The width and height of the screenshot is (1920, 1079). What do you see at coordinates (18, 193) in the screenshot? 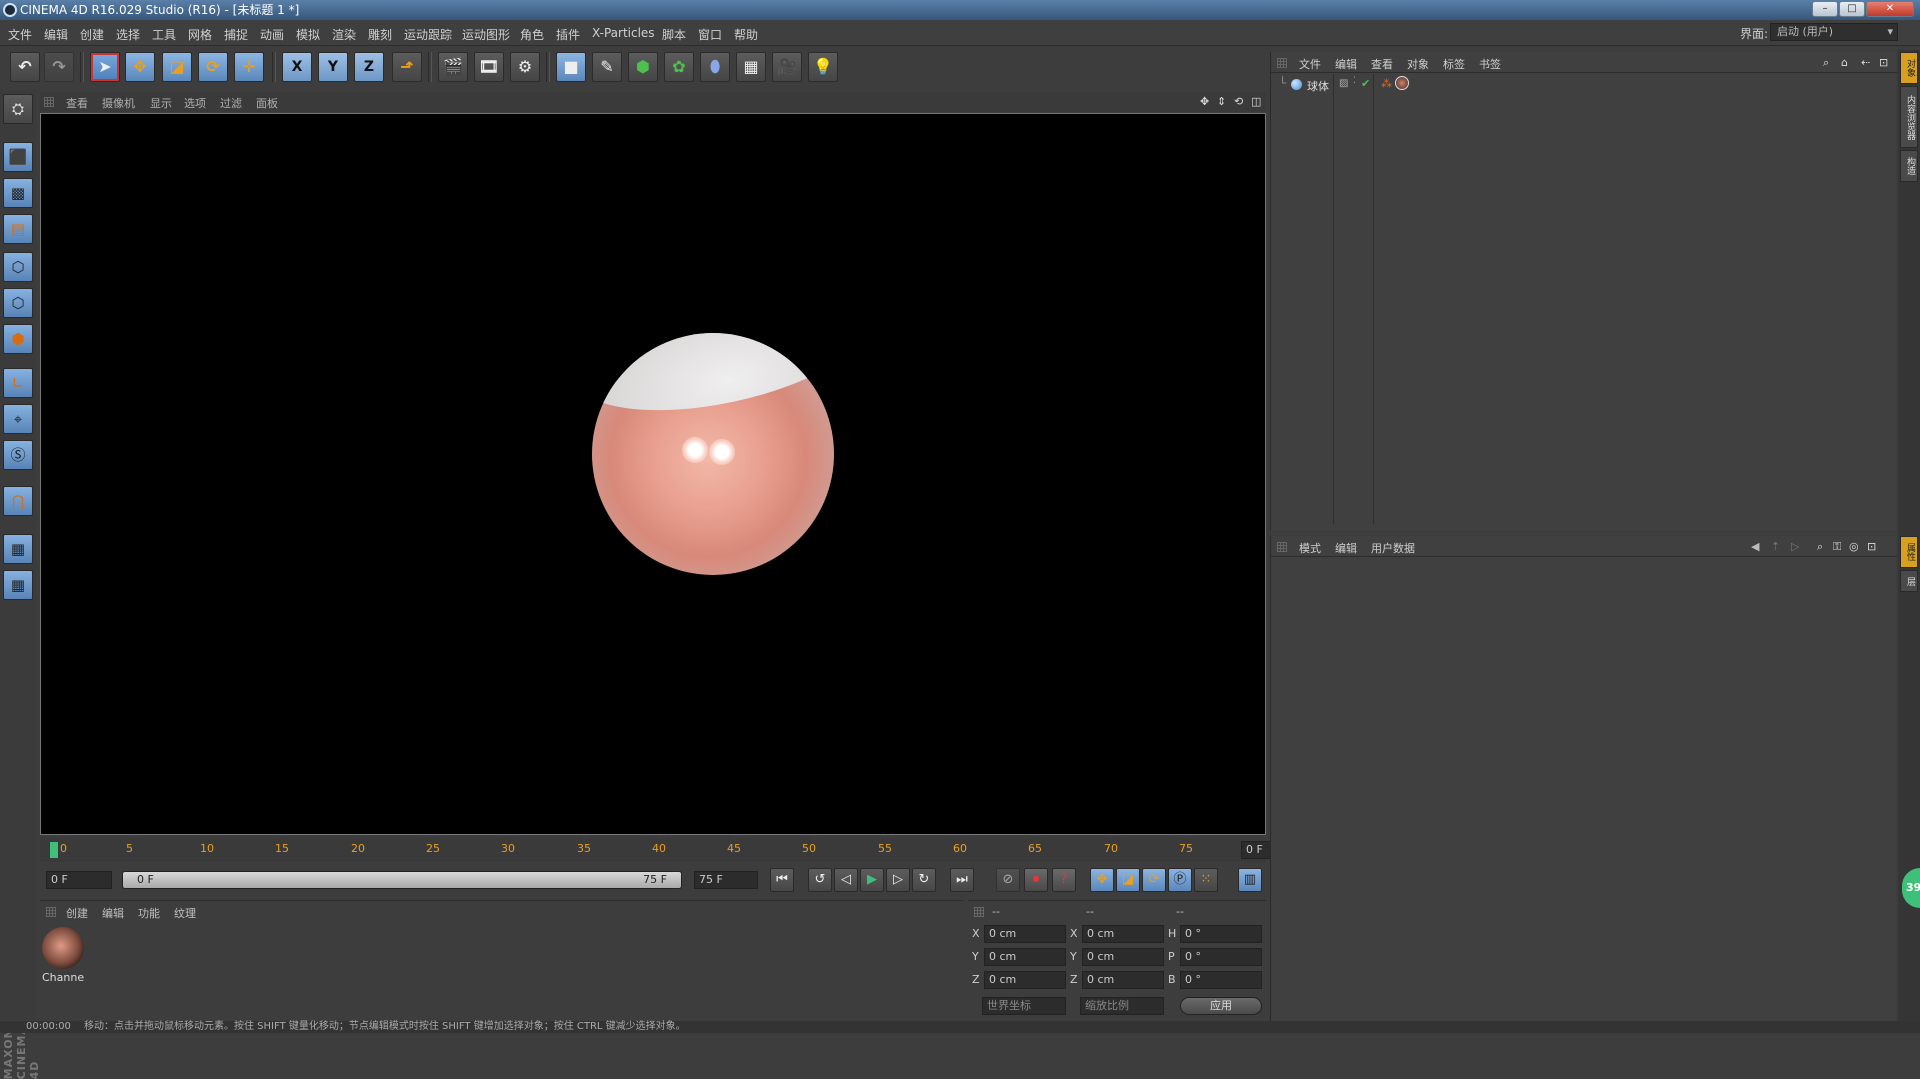
I see `texture-mode-button: ▩` at bounding box center [18, 193].